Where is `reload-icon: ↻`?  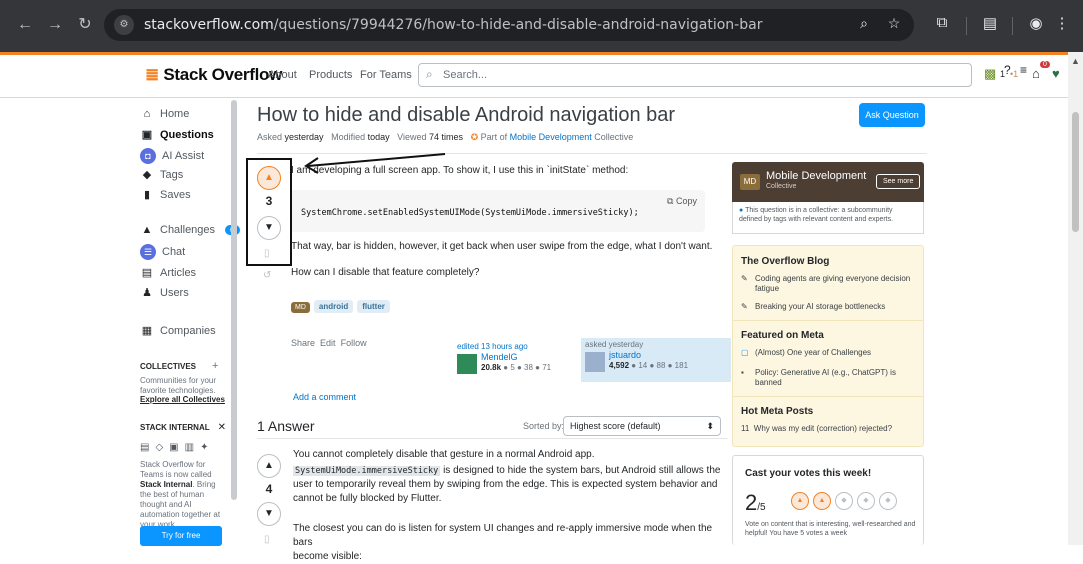
reload-icon: ↻ is located at coordinates (85, 25).